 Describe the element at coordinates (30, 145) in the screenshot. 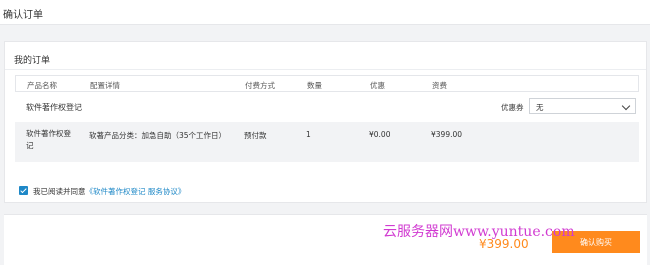

I see `cell-product-line2: 记` at that location.